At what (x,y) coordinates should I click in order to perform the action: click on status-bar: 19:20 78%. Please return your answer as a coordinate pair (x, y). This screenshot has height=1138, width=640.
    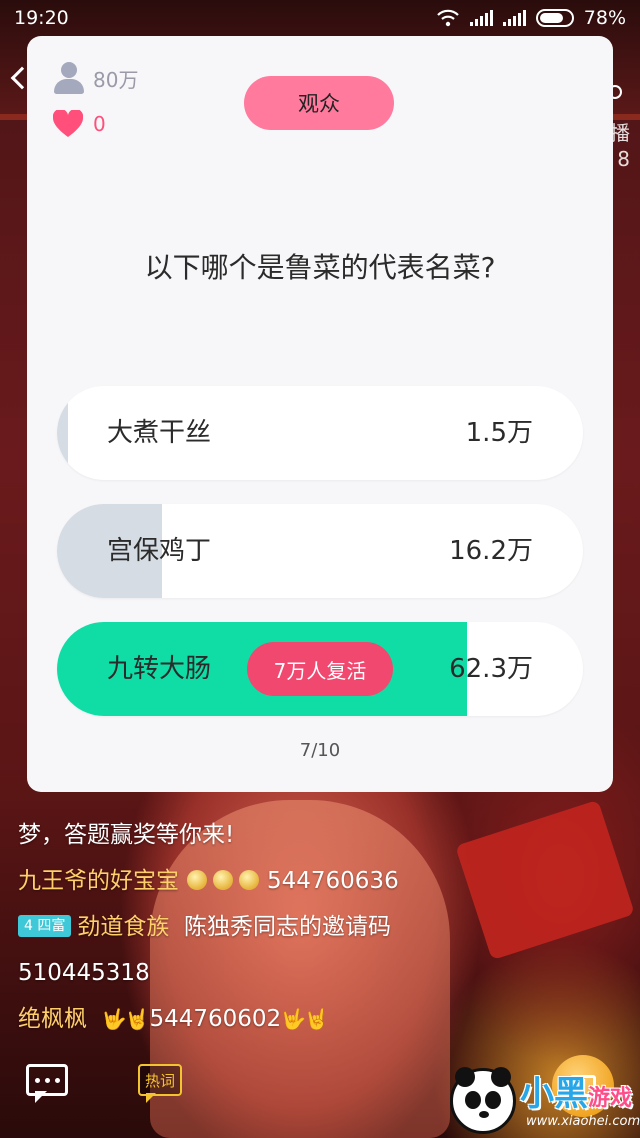
    Looking at the image, I should click on (320, 18).